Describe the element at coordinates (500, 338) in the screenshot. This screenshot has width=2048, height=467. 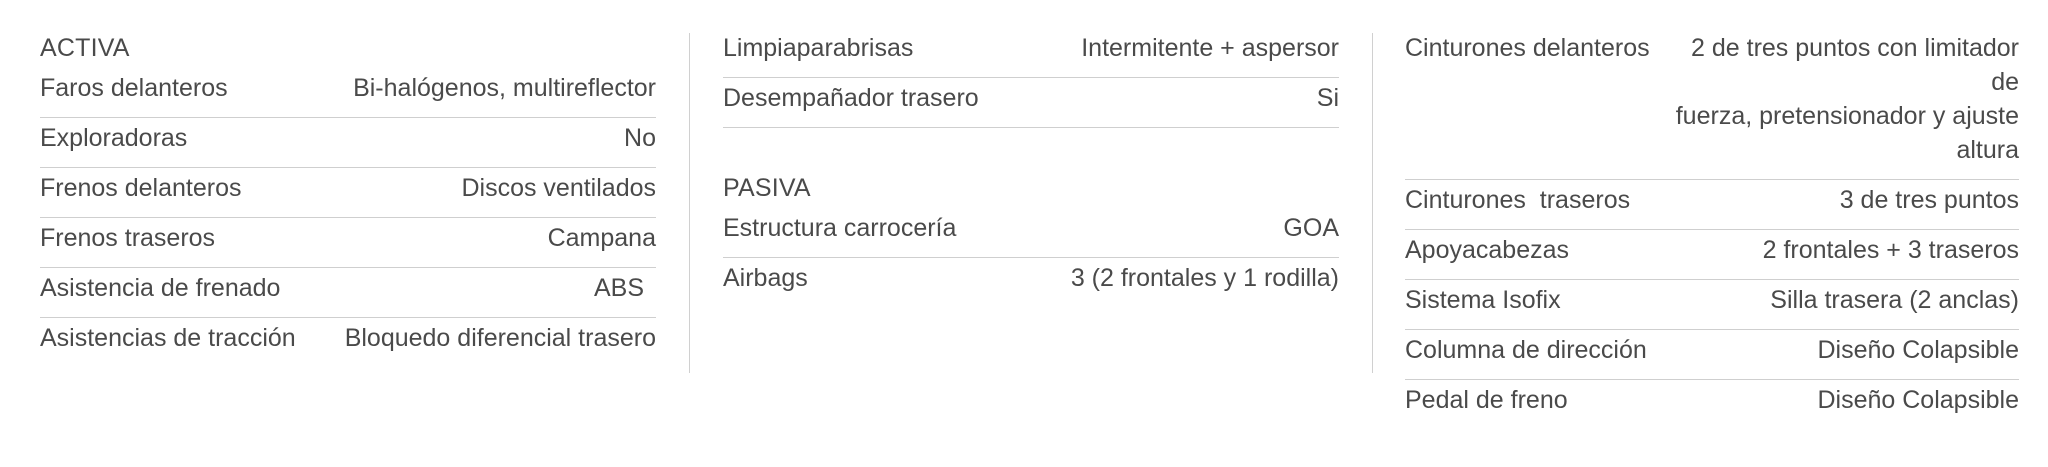
I see `spec-value: Bloquedo diferencial trasero` at that location.